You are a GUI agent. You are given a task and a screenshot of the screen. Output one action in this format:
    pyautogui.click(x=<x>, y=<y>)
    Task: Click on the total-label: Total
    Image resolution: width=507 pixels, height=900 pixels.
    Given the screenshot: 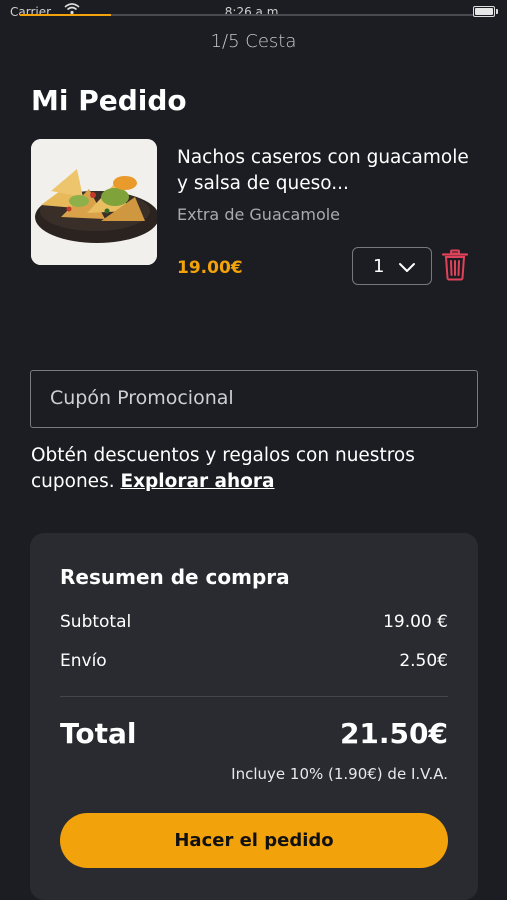 What is the action you would take?
    pyautogui.click(x=98, y=733)
    